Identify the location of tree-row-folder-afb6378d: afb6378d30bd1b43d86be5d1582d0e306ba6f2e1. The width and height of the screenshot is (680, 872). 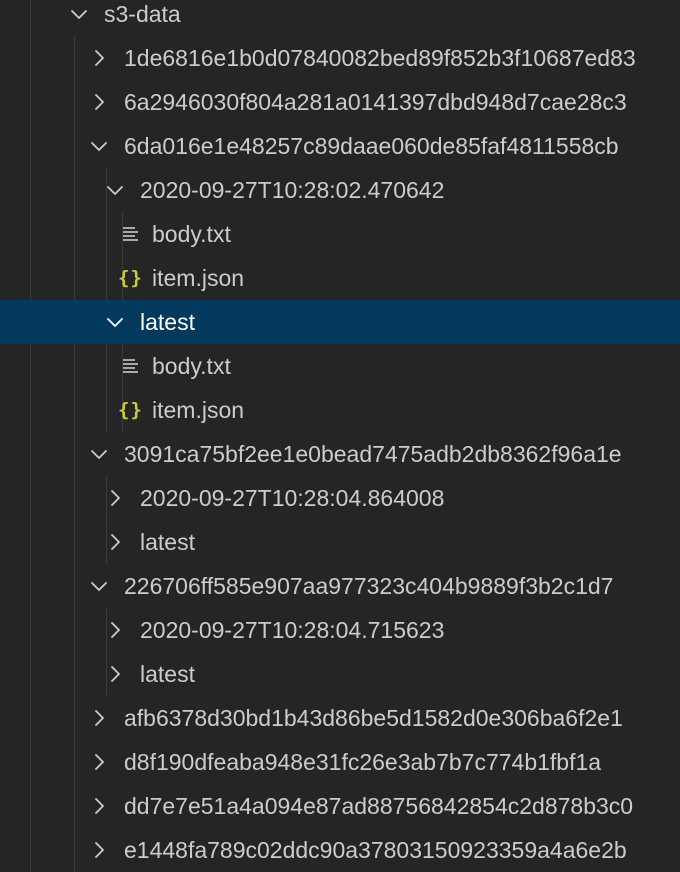
(340, 718).